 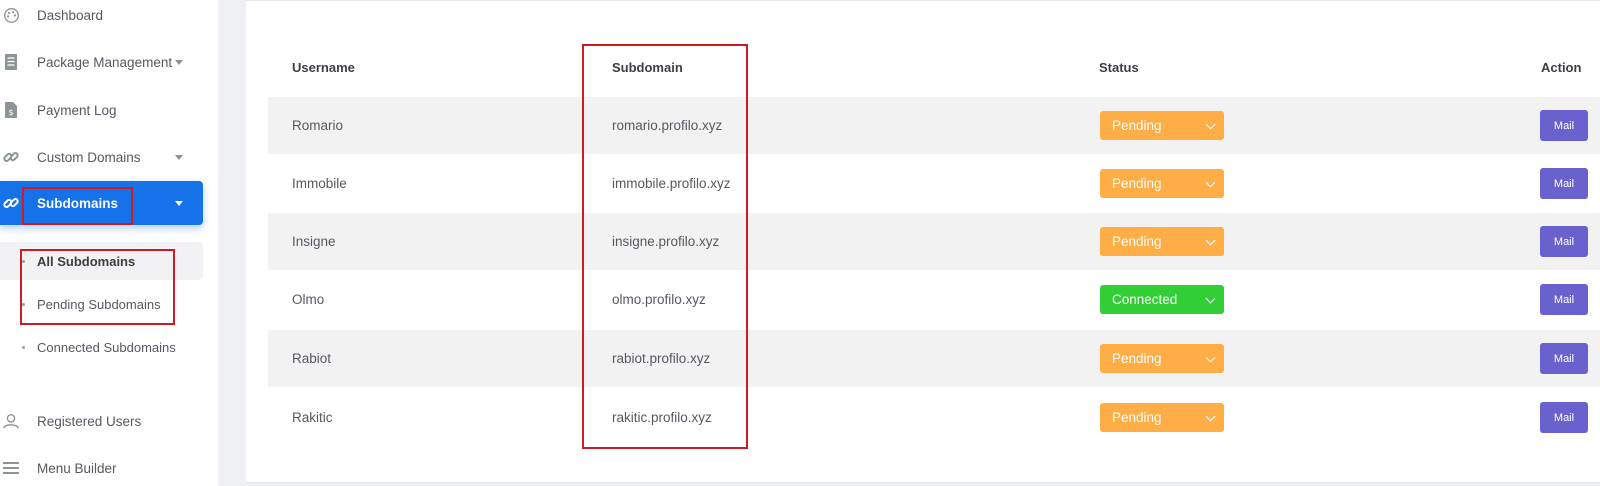 I want to click on card-divider, so click(x=923, y=482).